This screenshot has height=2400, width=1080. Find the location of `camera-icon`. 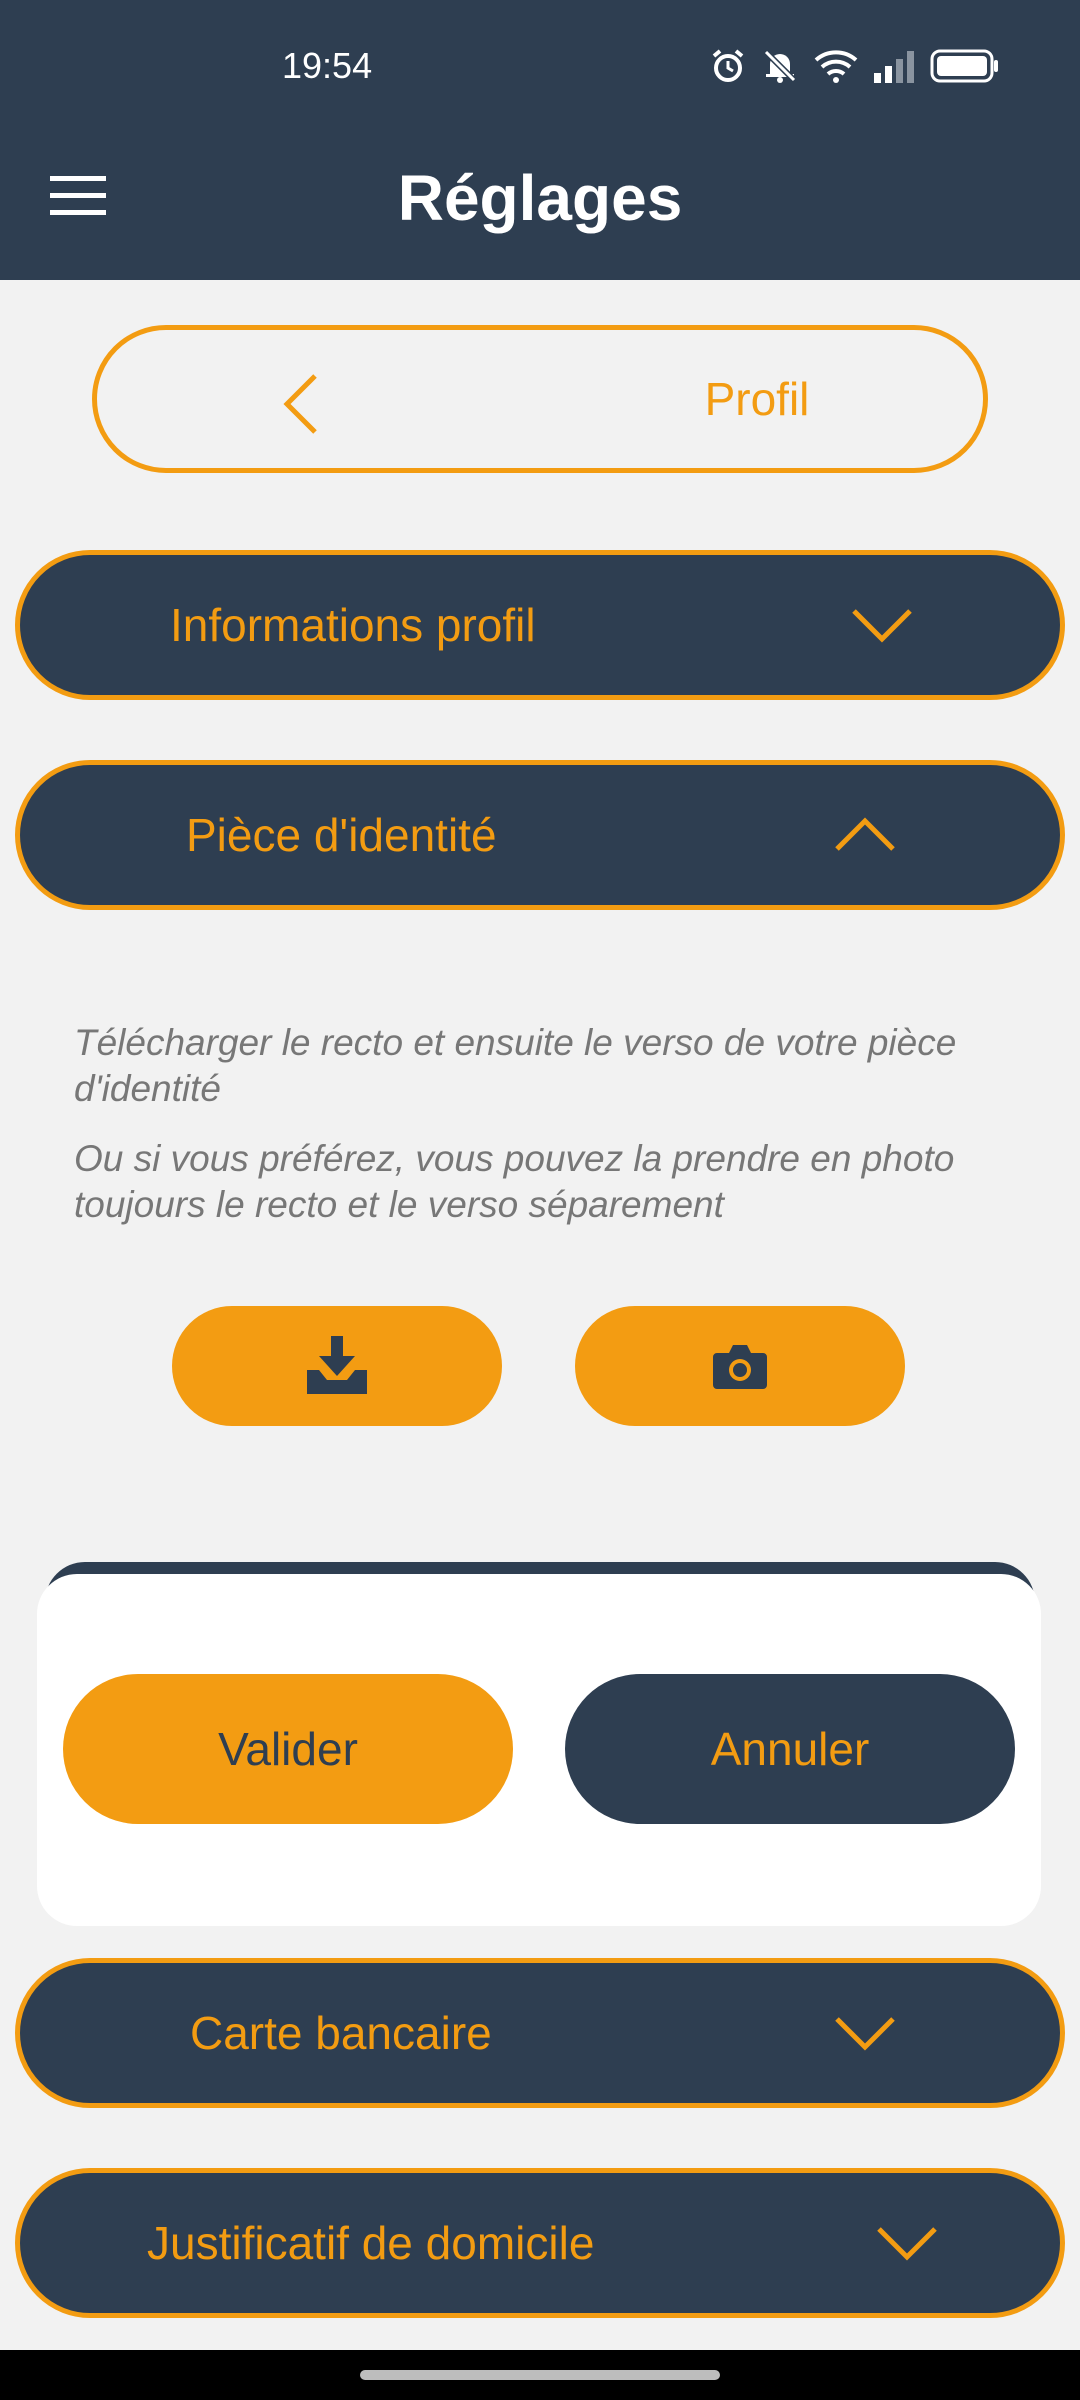

camera-icon is located at coordinates (740, 1367).